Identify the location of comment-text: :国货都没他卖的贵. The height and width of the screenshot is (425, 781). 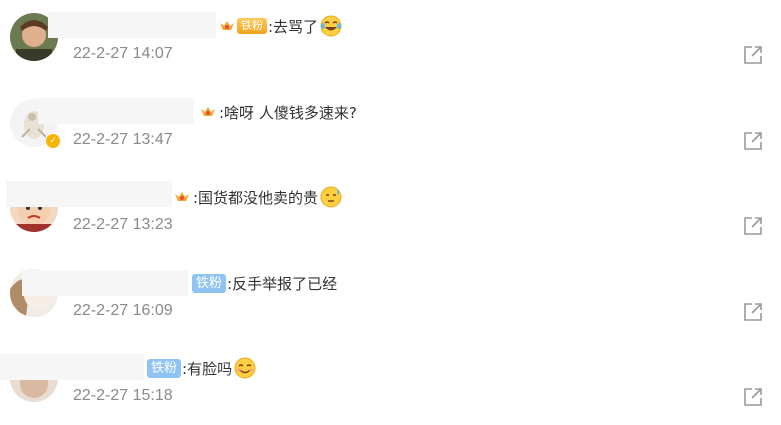
(256, 197).